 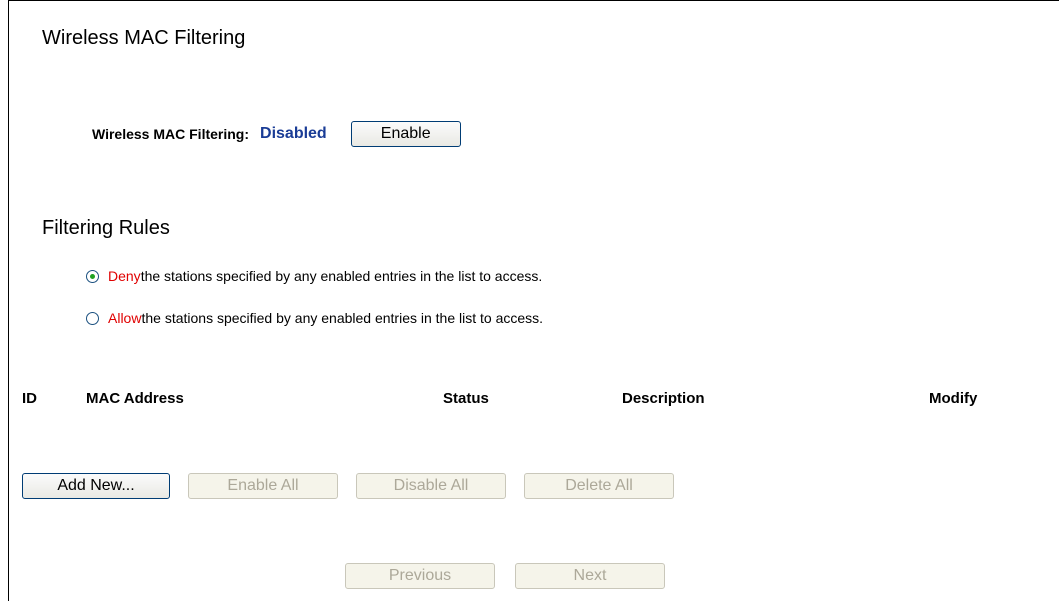 I want to click on column-header-mac: MAC Address, so click(x=135, y=398).